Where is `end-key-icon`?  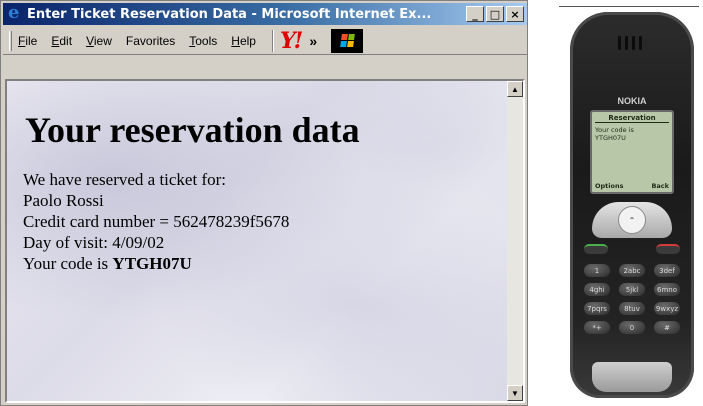
end-key-icon is located at coordinates (668, 249).